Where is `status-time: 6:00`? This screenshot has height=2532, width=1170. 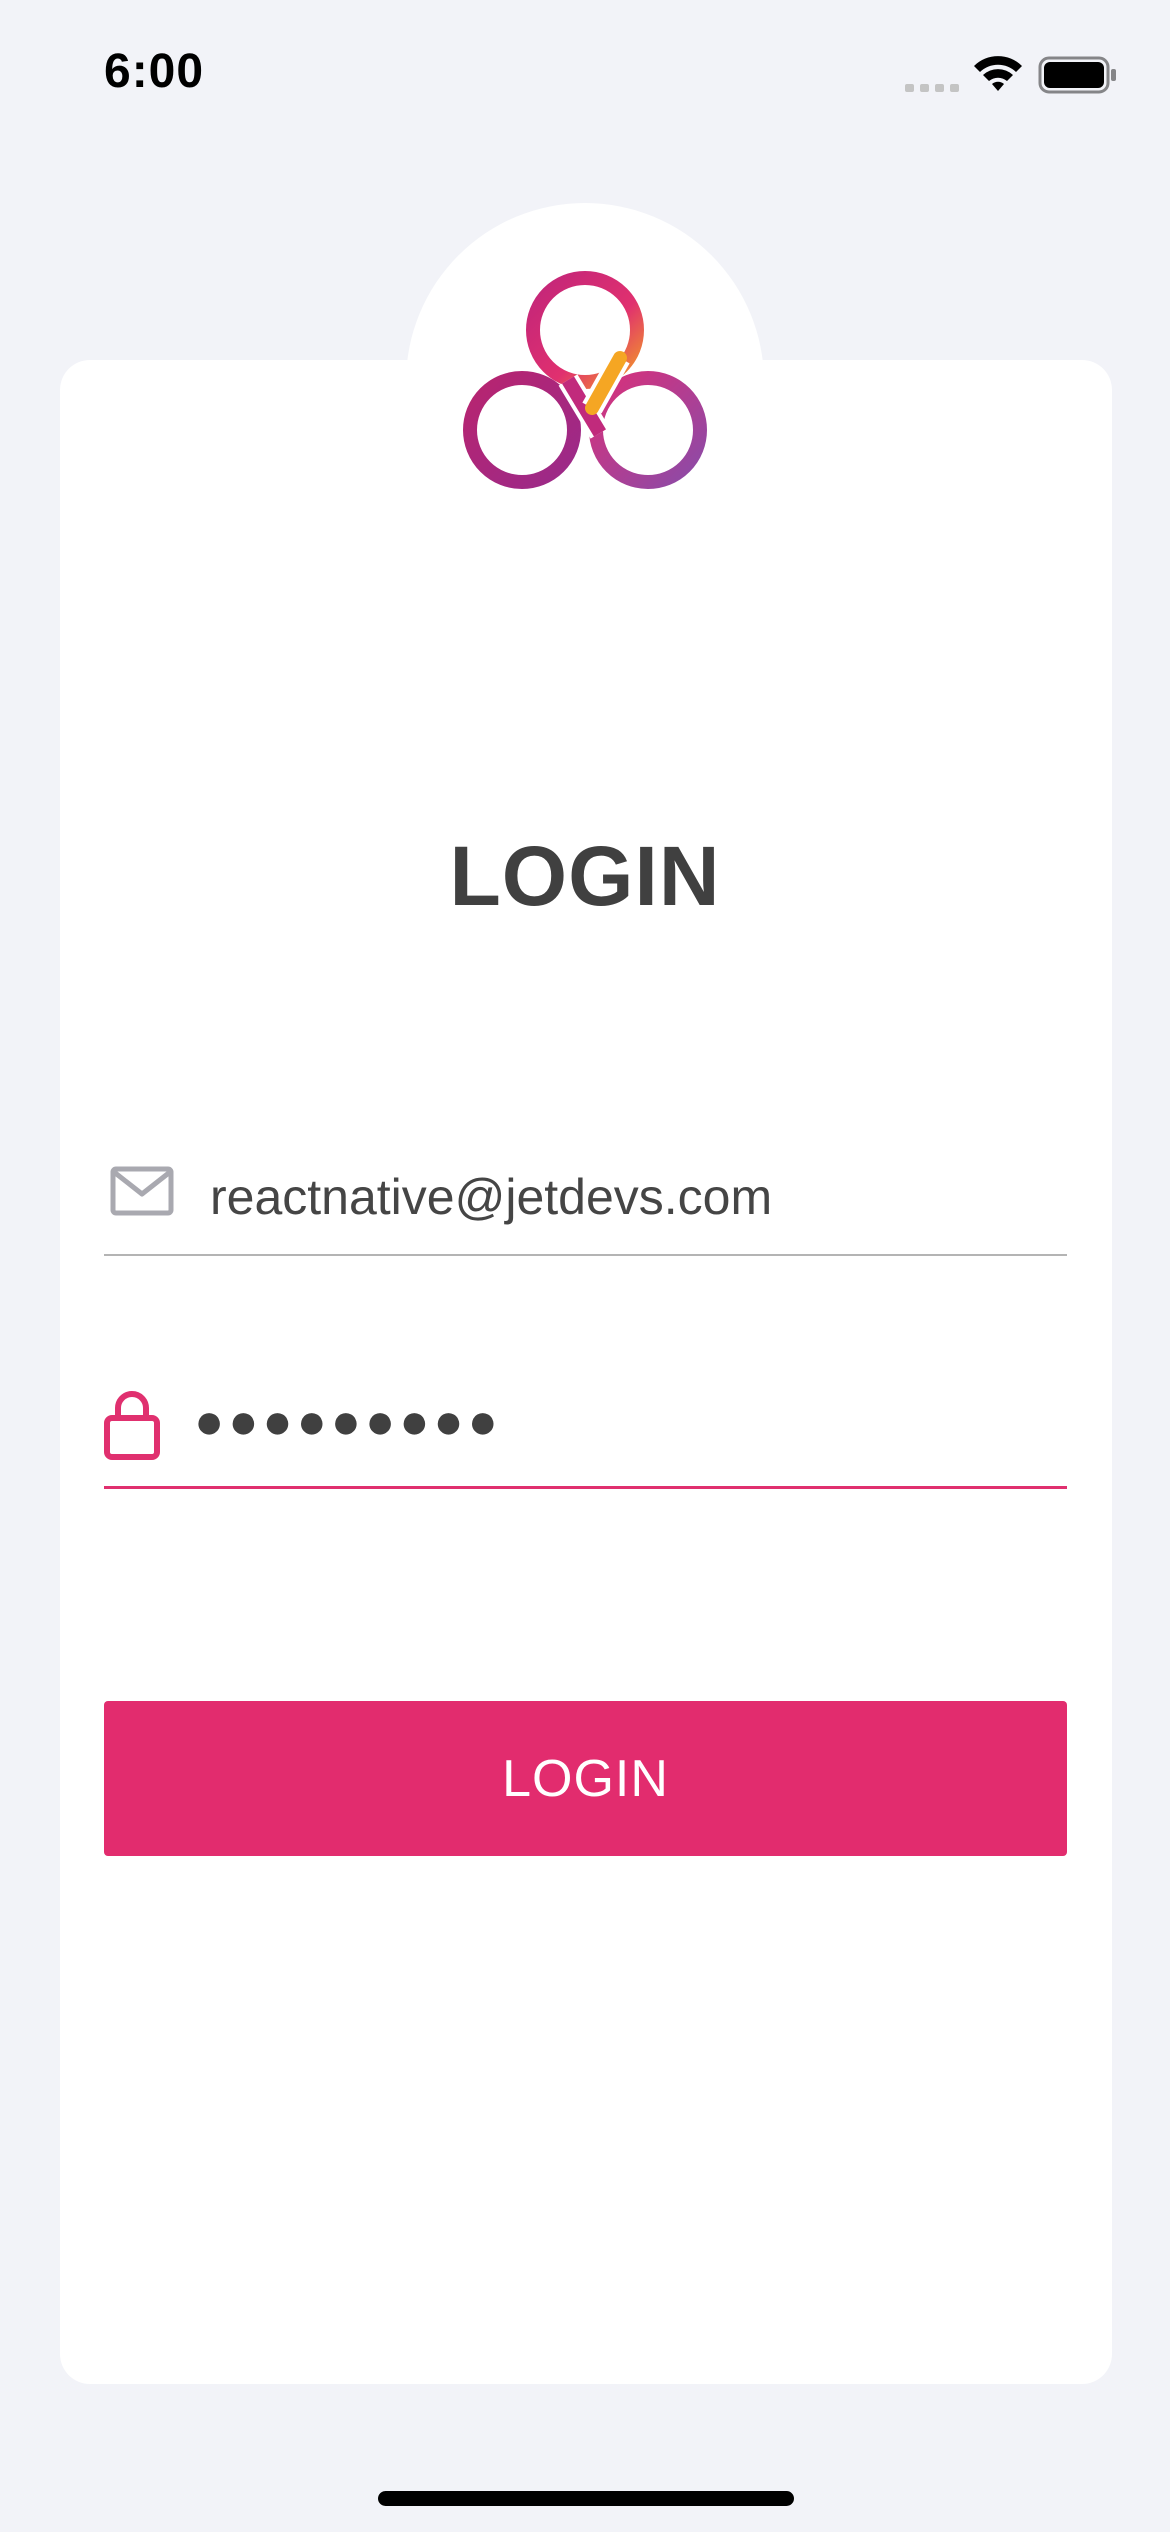
status-time: 6:00 is located at coordinates (154, 71).